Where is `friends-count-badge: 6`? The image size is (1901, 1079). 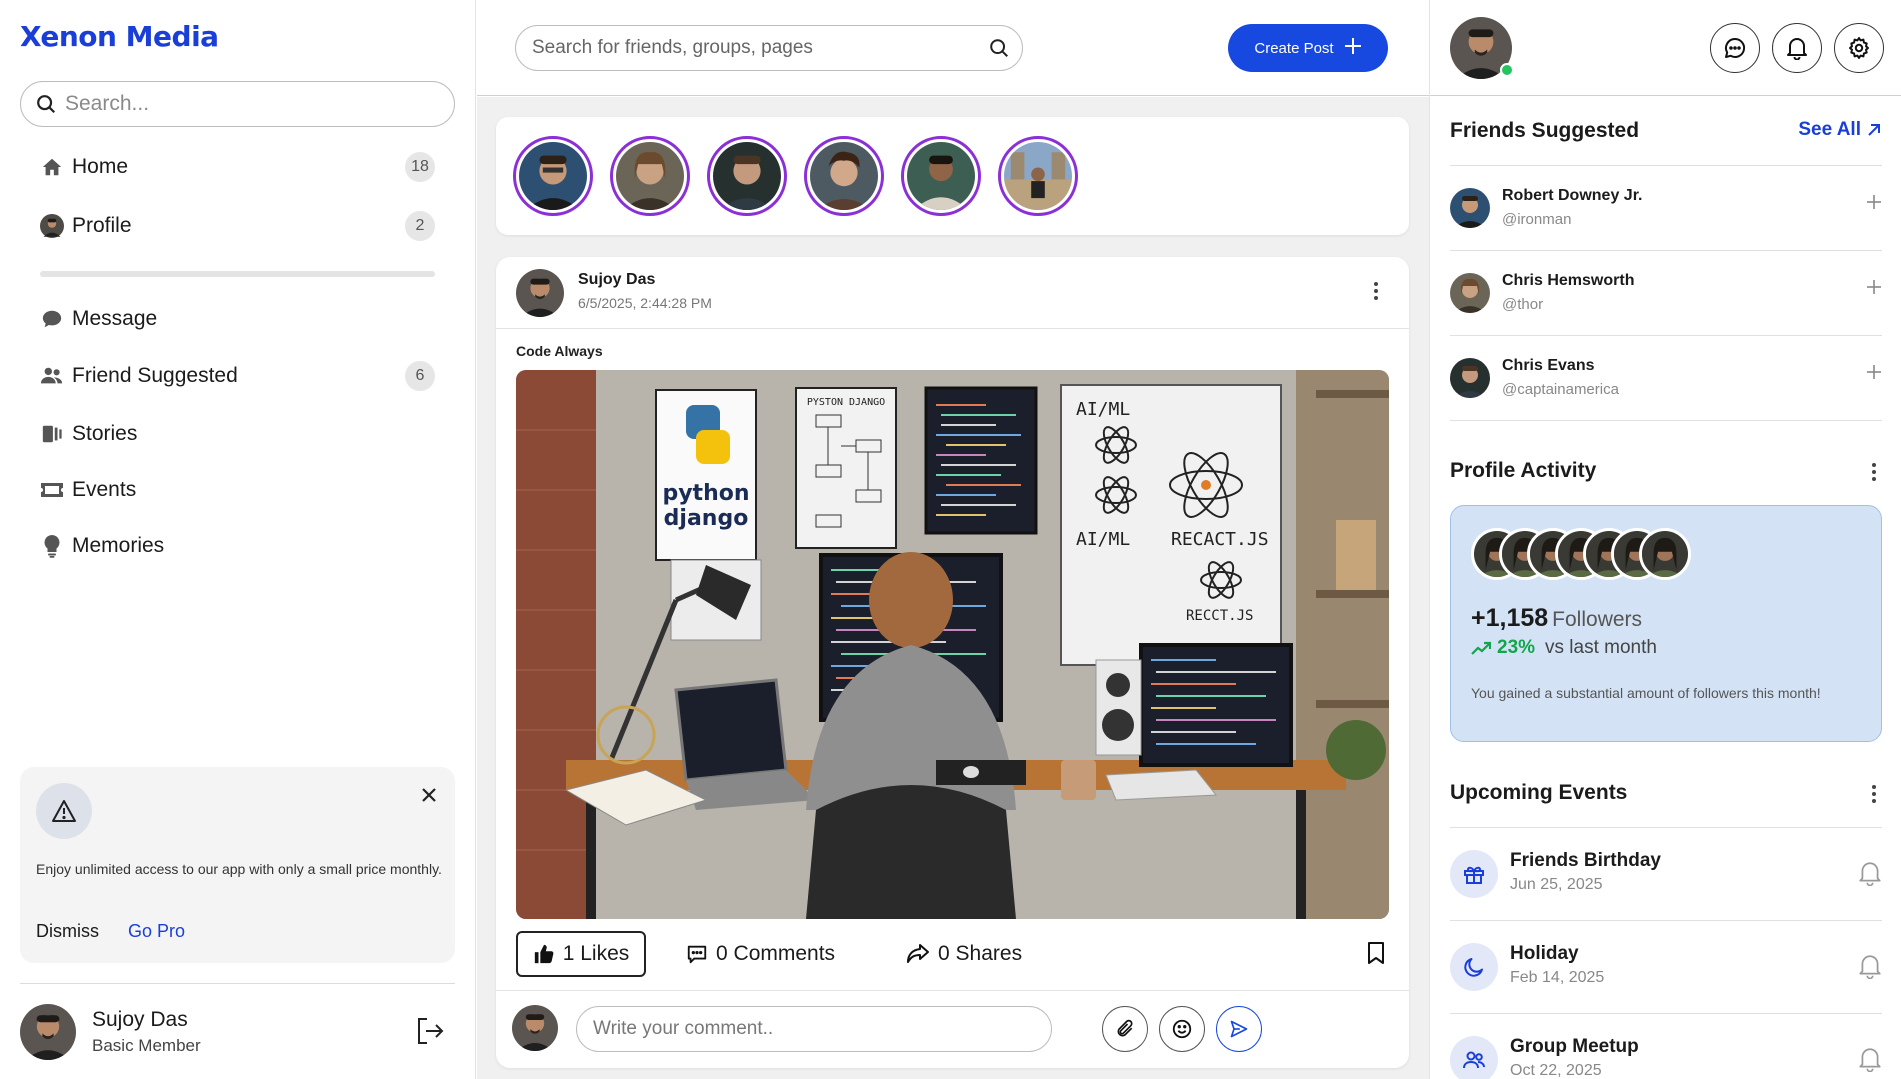 friends-count-badge: 6 is located at coordinates (420, 376).